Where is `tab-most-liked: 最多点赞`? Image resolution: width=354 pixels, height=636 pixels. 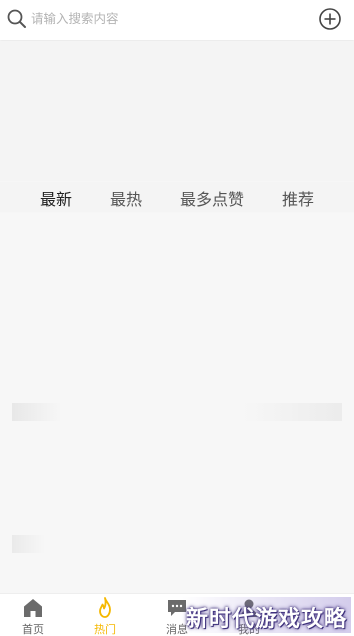 tab-most-liked: 最多点赞 is located at coordinates (212, 198).